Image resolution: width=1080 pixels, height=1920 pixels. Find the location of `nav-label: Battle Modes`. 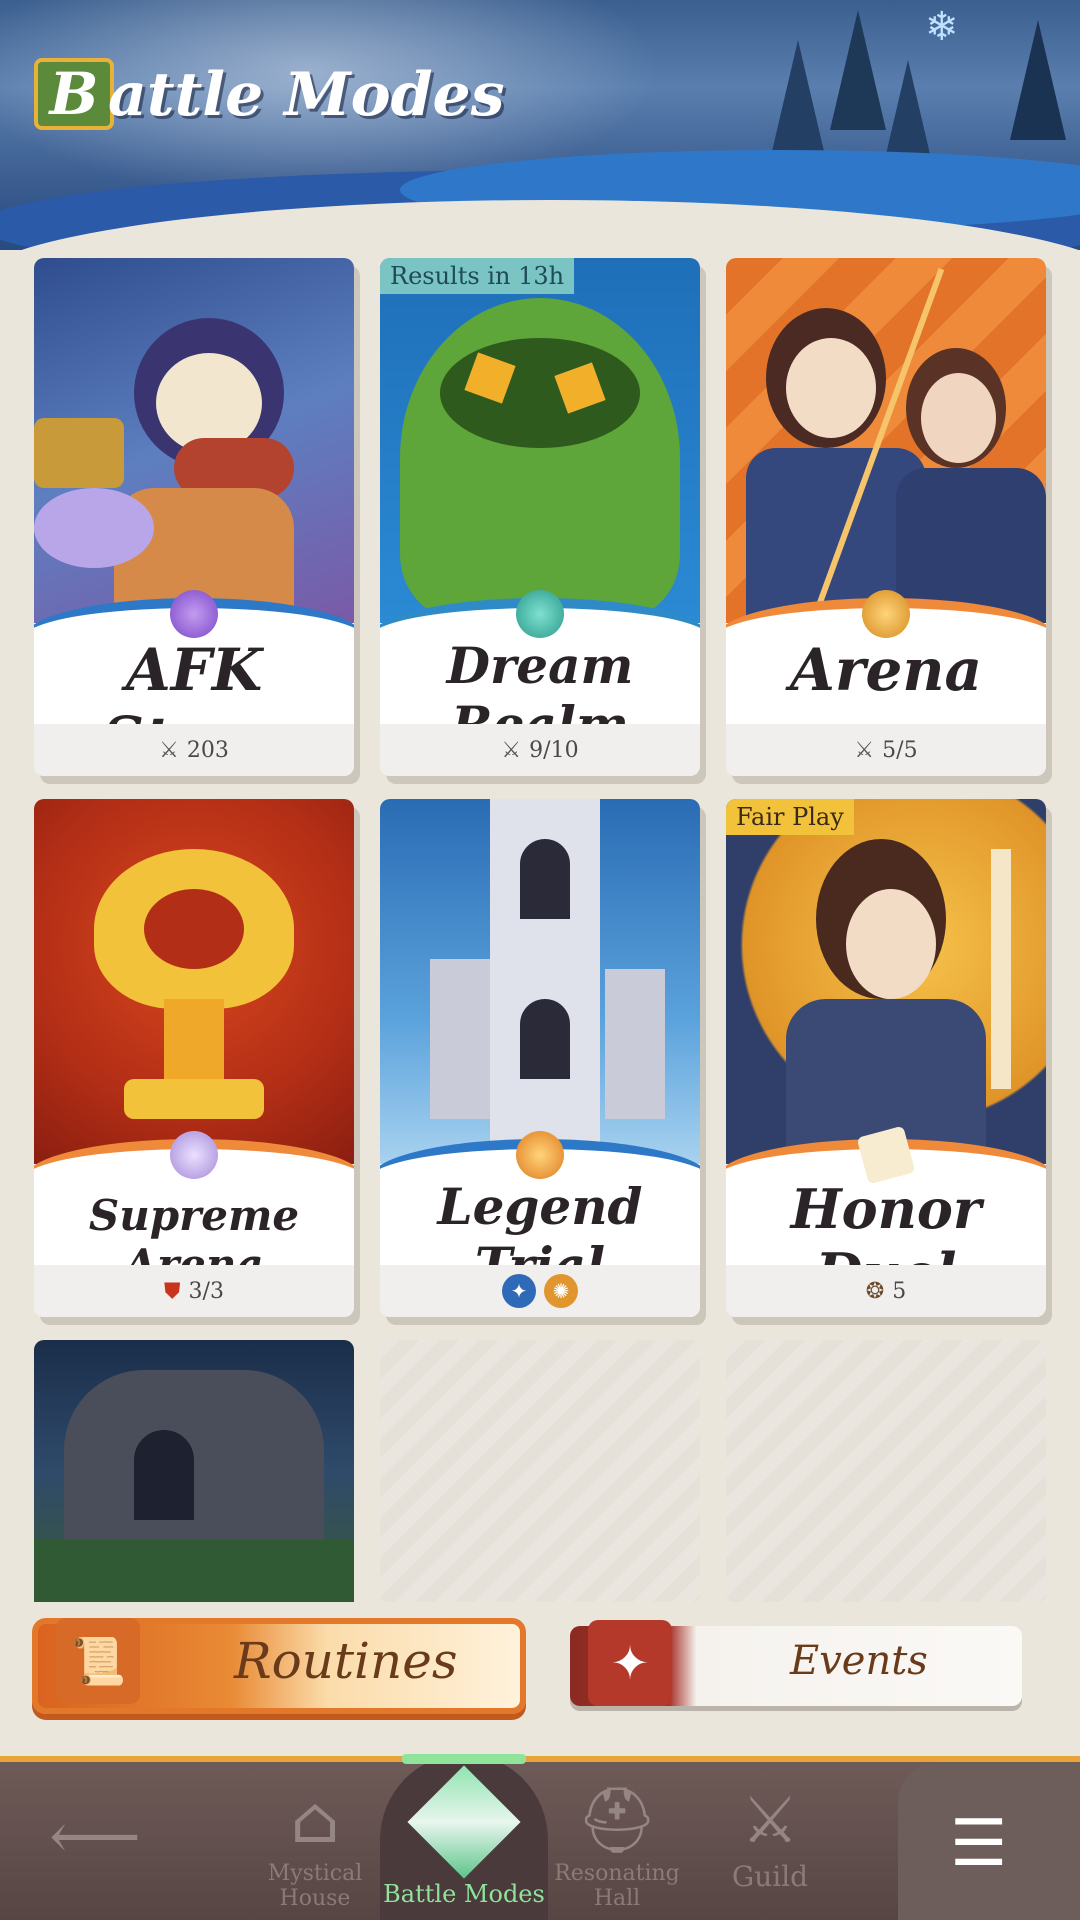

nav-label: Battle Modes is located at coordinates (464, 1894).